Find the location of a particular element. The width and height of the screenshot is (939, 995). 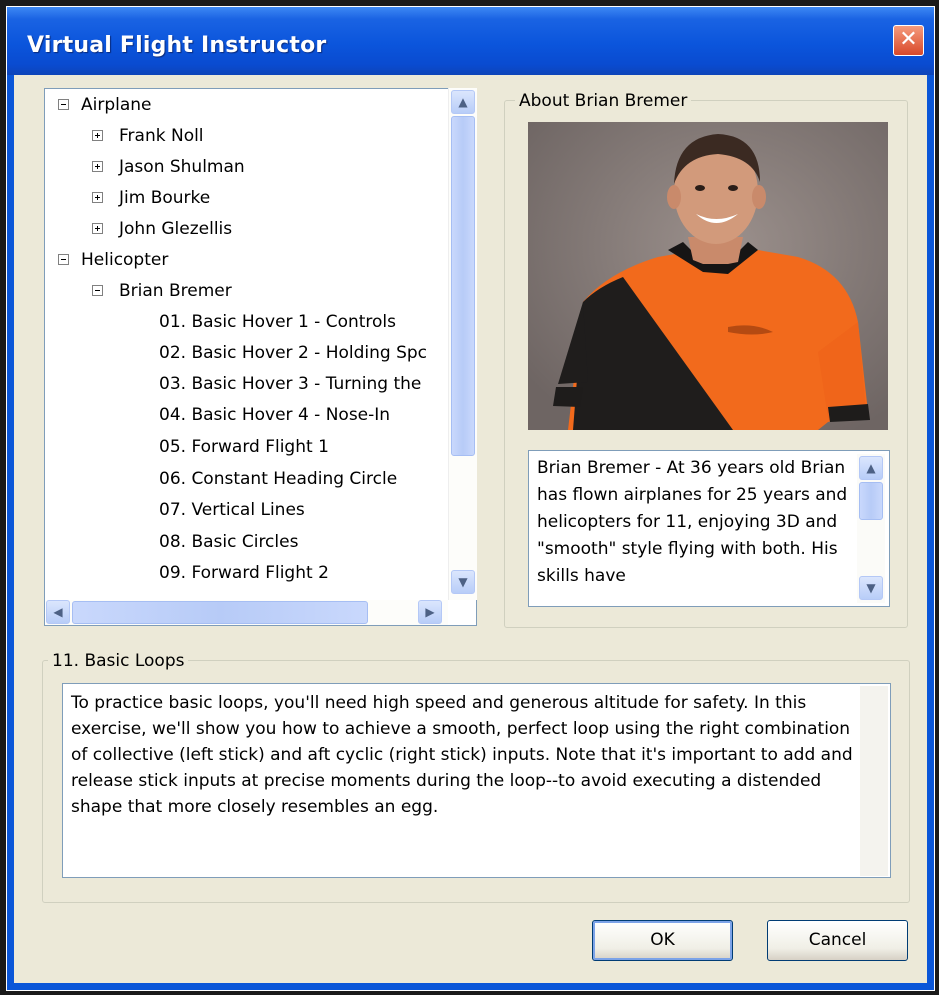

tree-scroll-thumb is located at coordinates (463, 286).